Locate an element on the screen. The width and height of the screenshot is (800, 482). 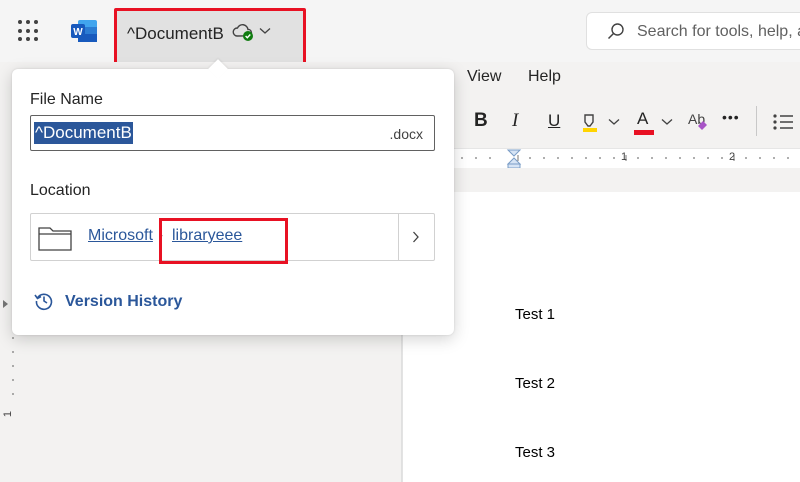
paragraph-1: Test 1 is located at coordinates (535, 314).